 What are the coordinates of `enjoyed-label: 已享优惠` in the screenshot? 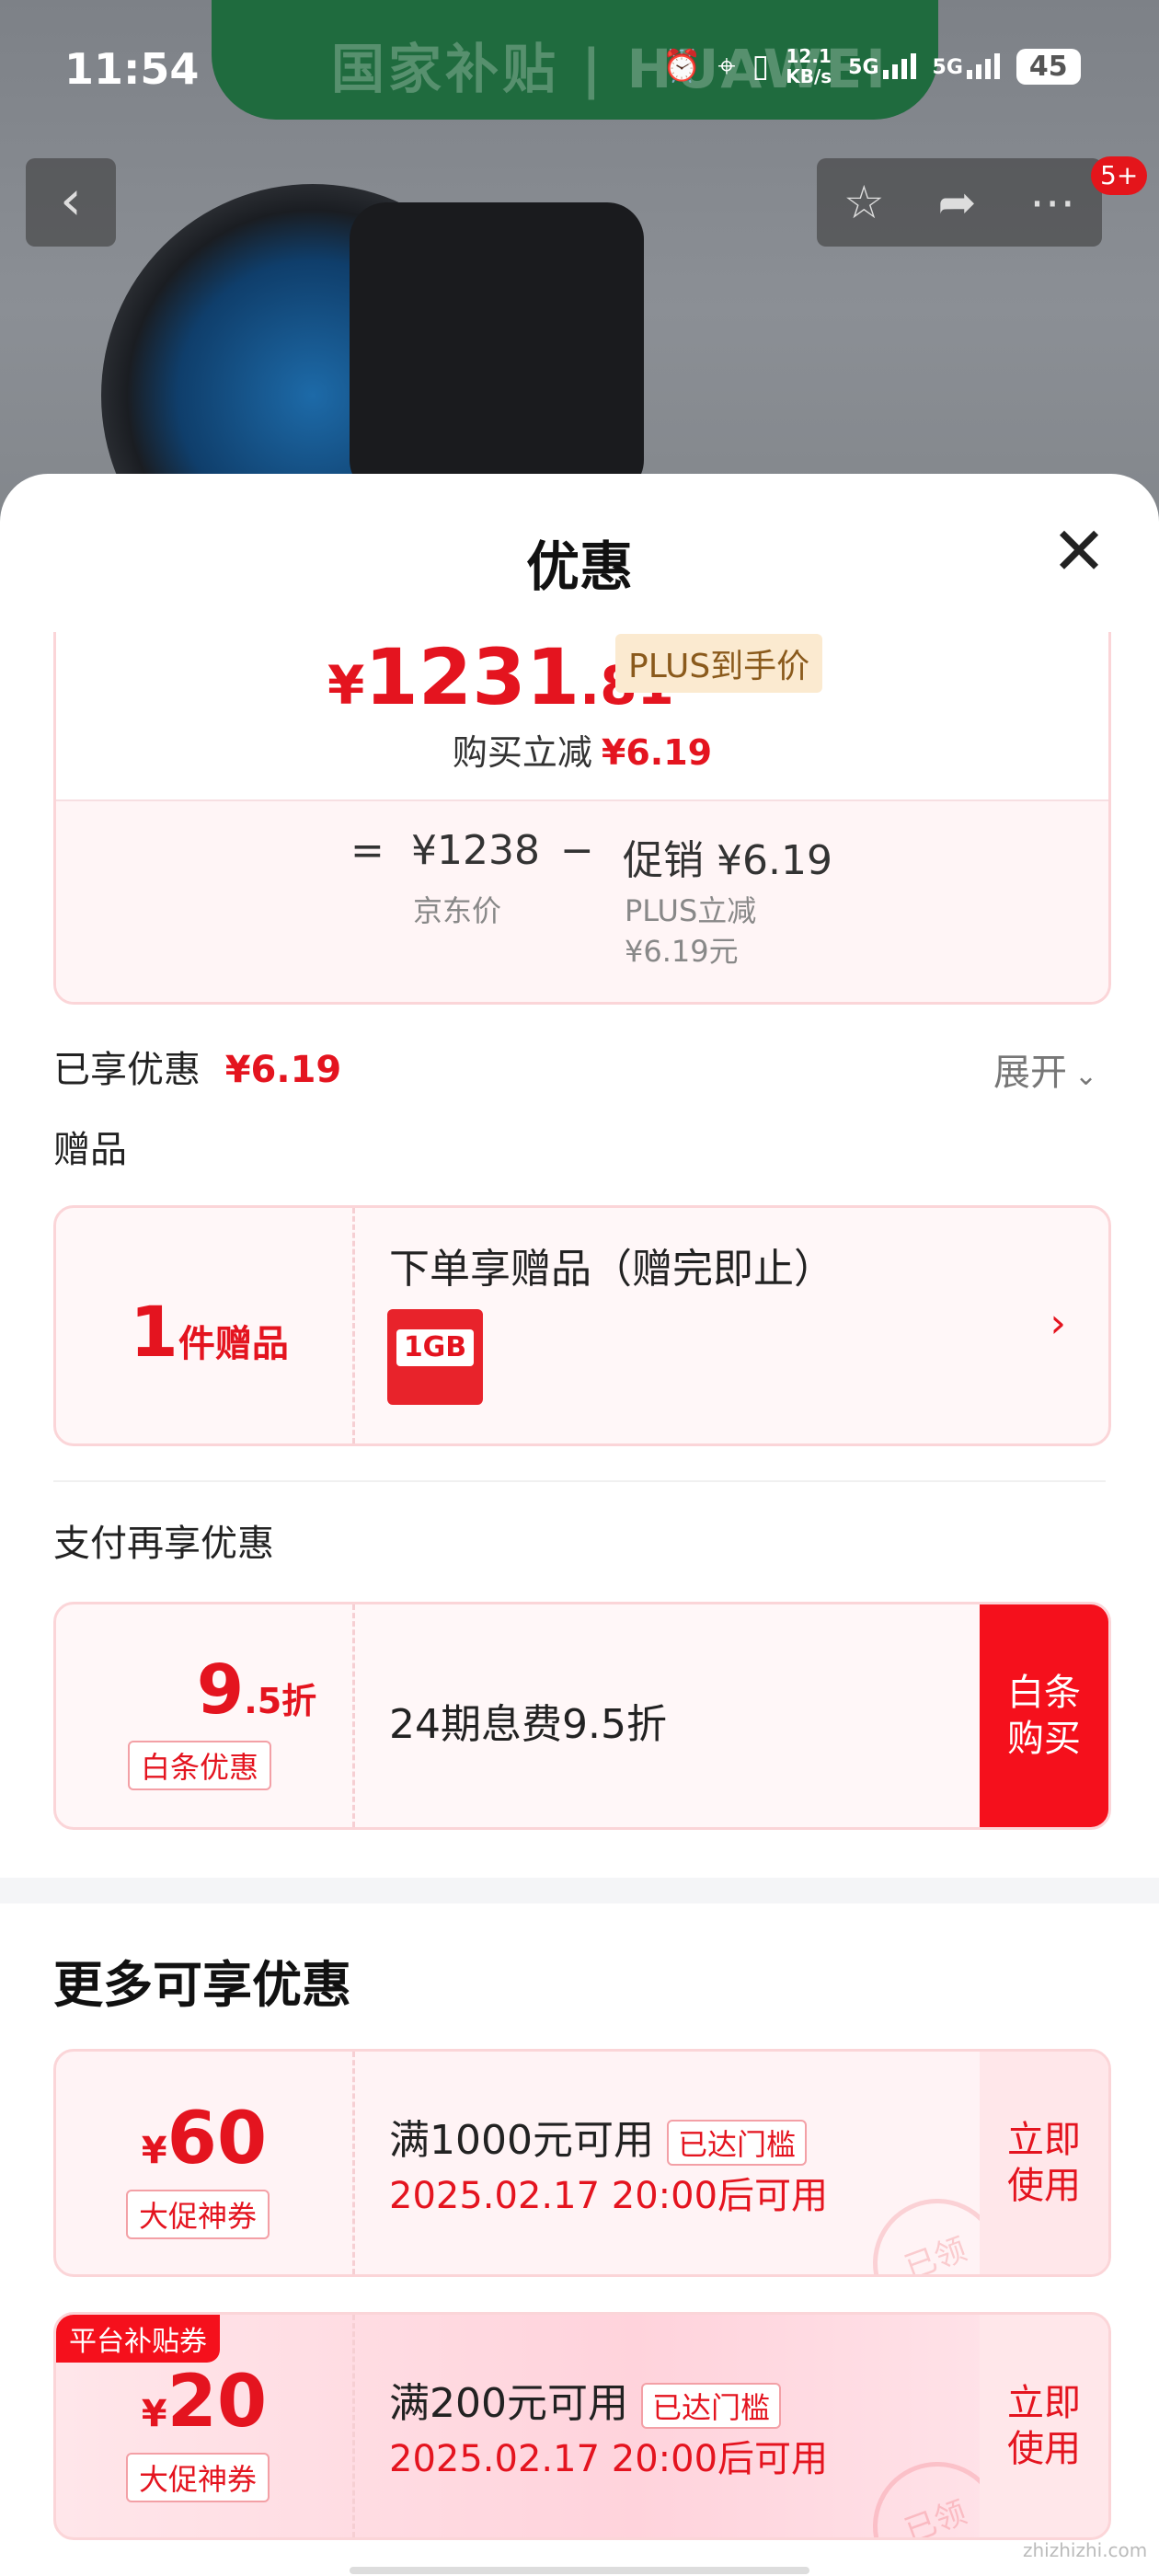 It's located at (127, 1070).